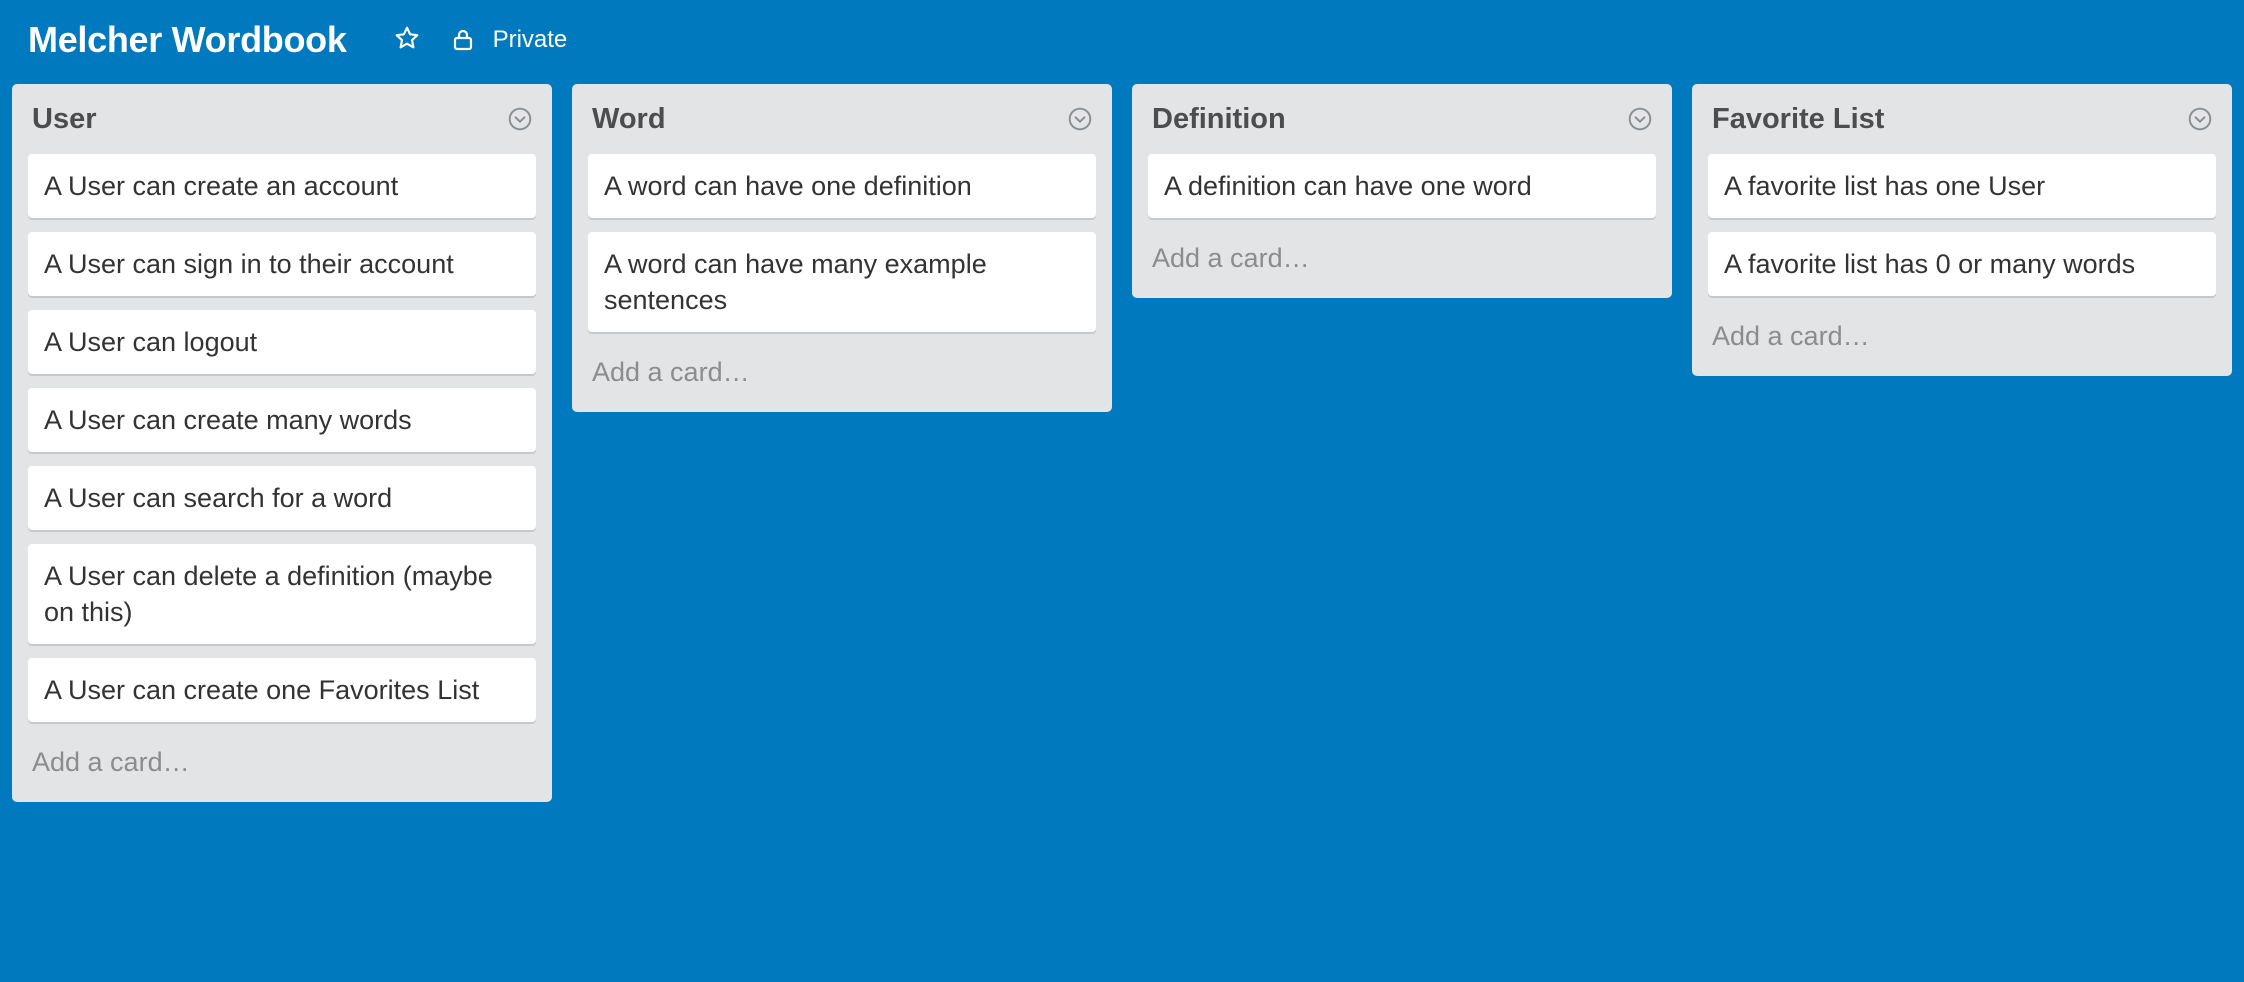 The height and width of the screenshot is (982, 2244). What do you see at coordinates (1962, 119) in the screenshot?
I see `list-header: Favorite List` at bounding box center [1962, 119].